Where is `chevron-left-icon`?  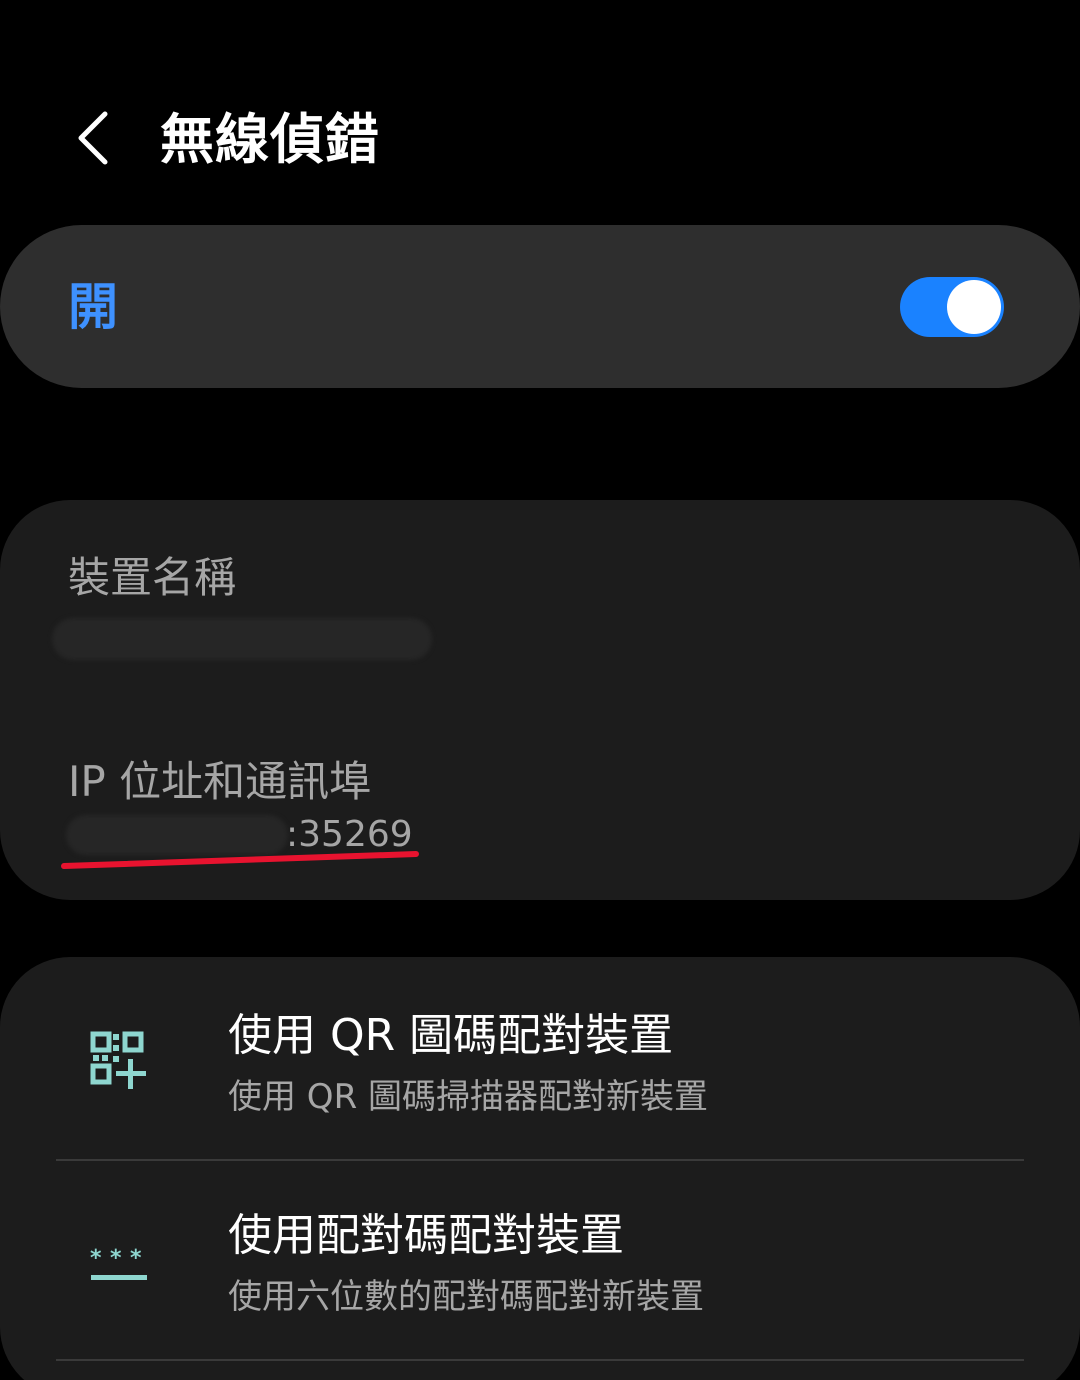 chevron-left-icon is located at coordinates (93, 138).